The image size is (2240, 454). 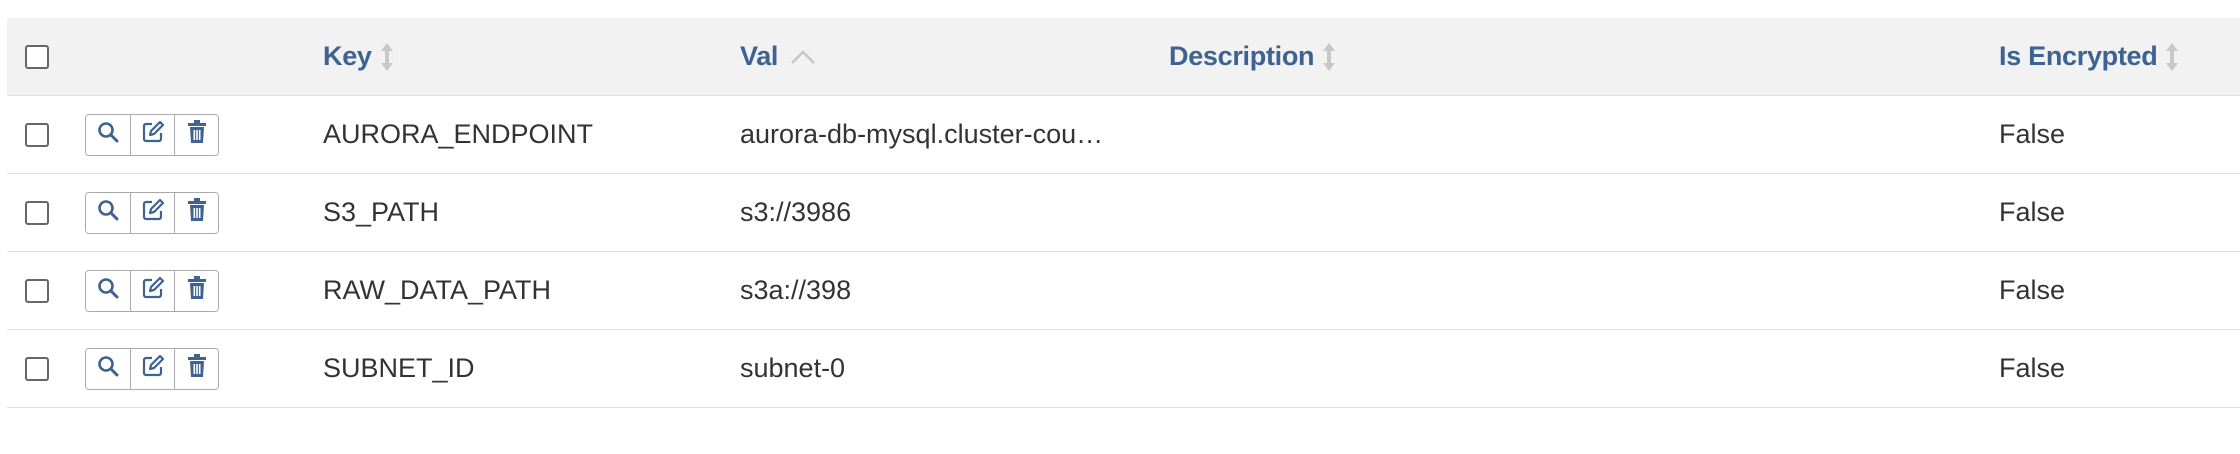 I want to click on val-cell: subnet-0, so click(x=793, y=368).